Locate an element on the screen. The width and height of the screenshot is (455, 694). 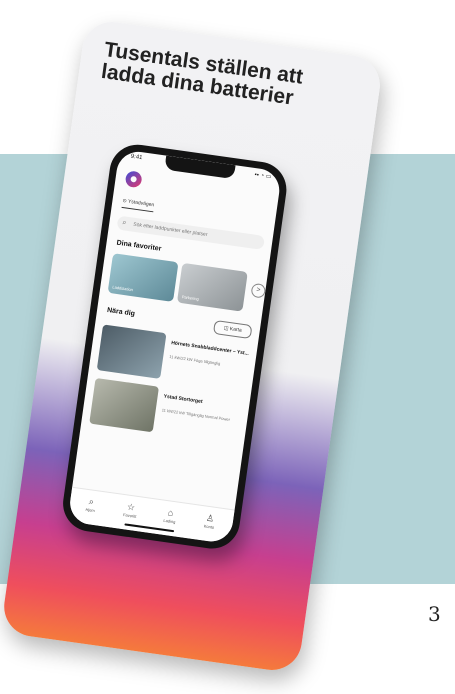
nearby-meta: 11 kW/22 kW Tillgänglig Normal Power is located at coordinates (196, 414).